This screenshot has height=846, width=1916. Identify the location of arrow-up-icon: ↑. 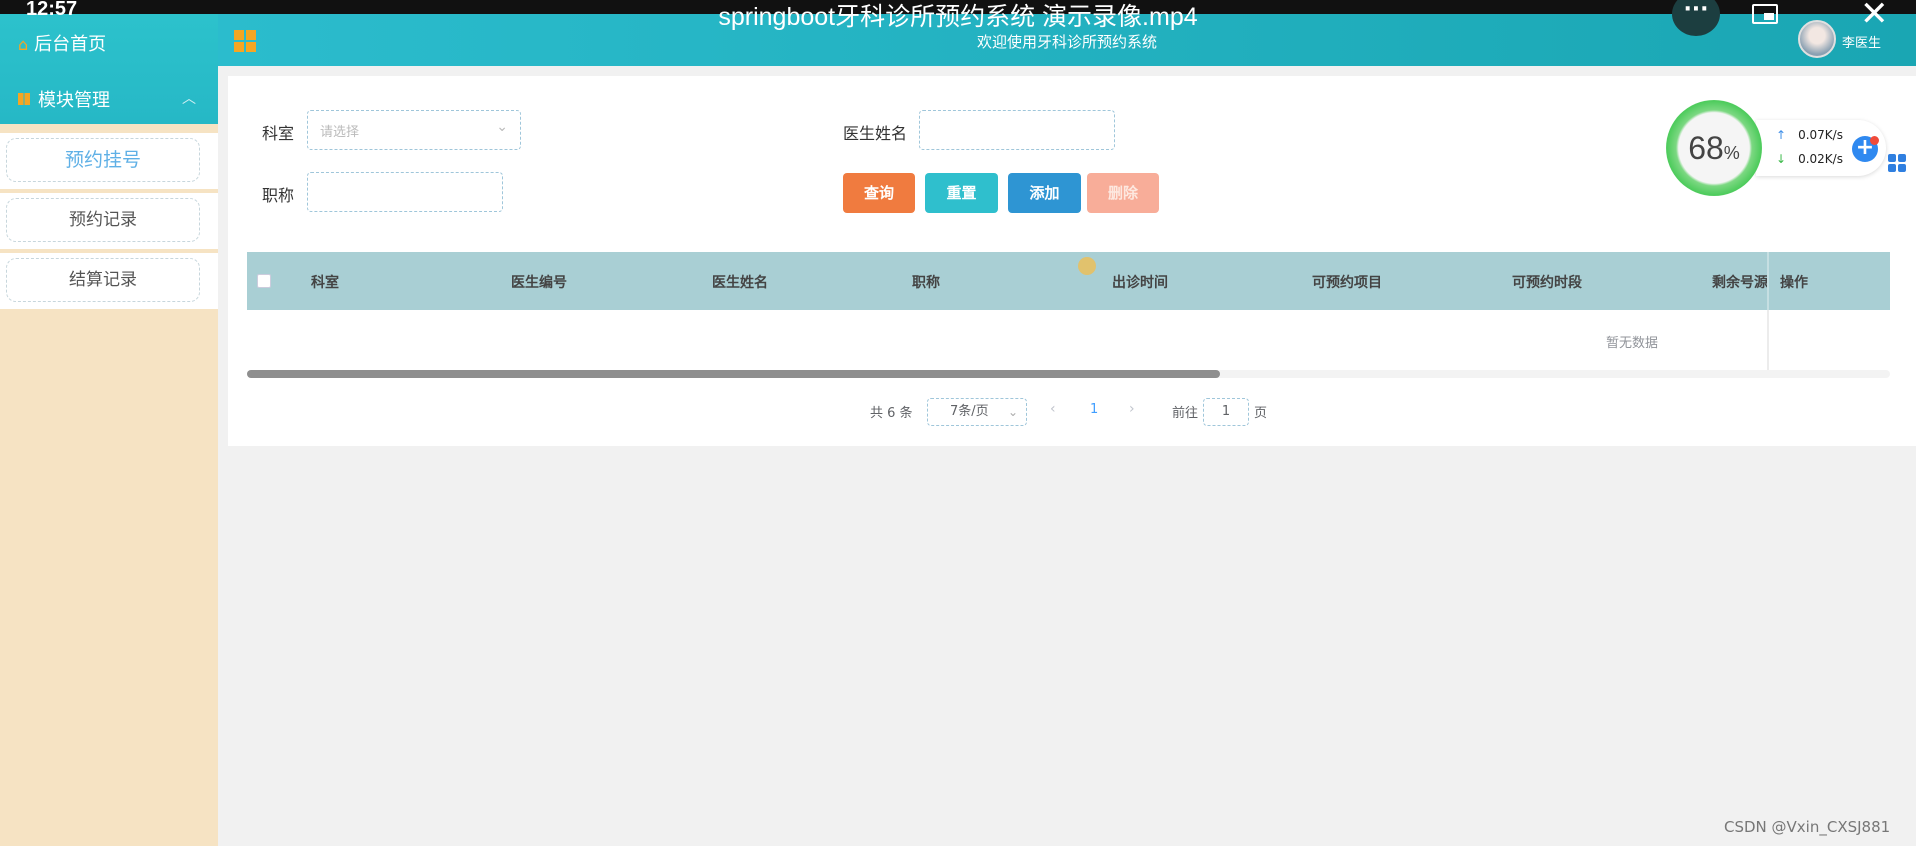
(1781, 135).